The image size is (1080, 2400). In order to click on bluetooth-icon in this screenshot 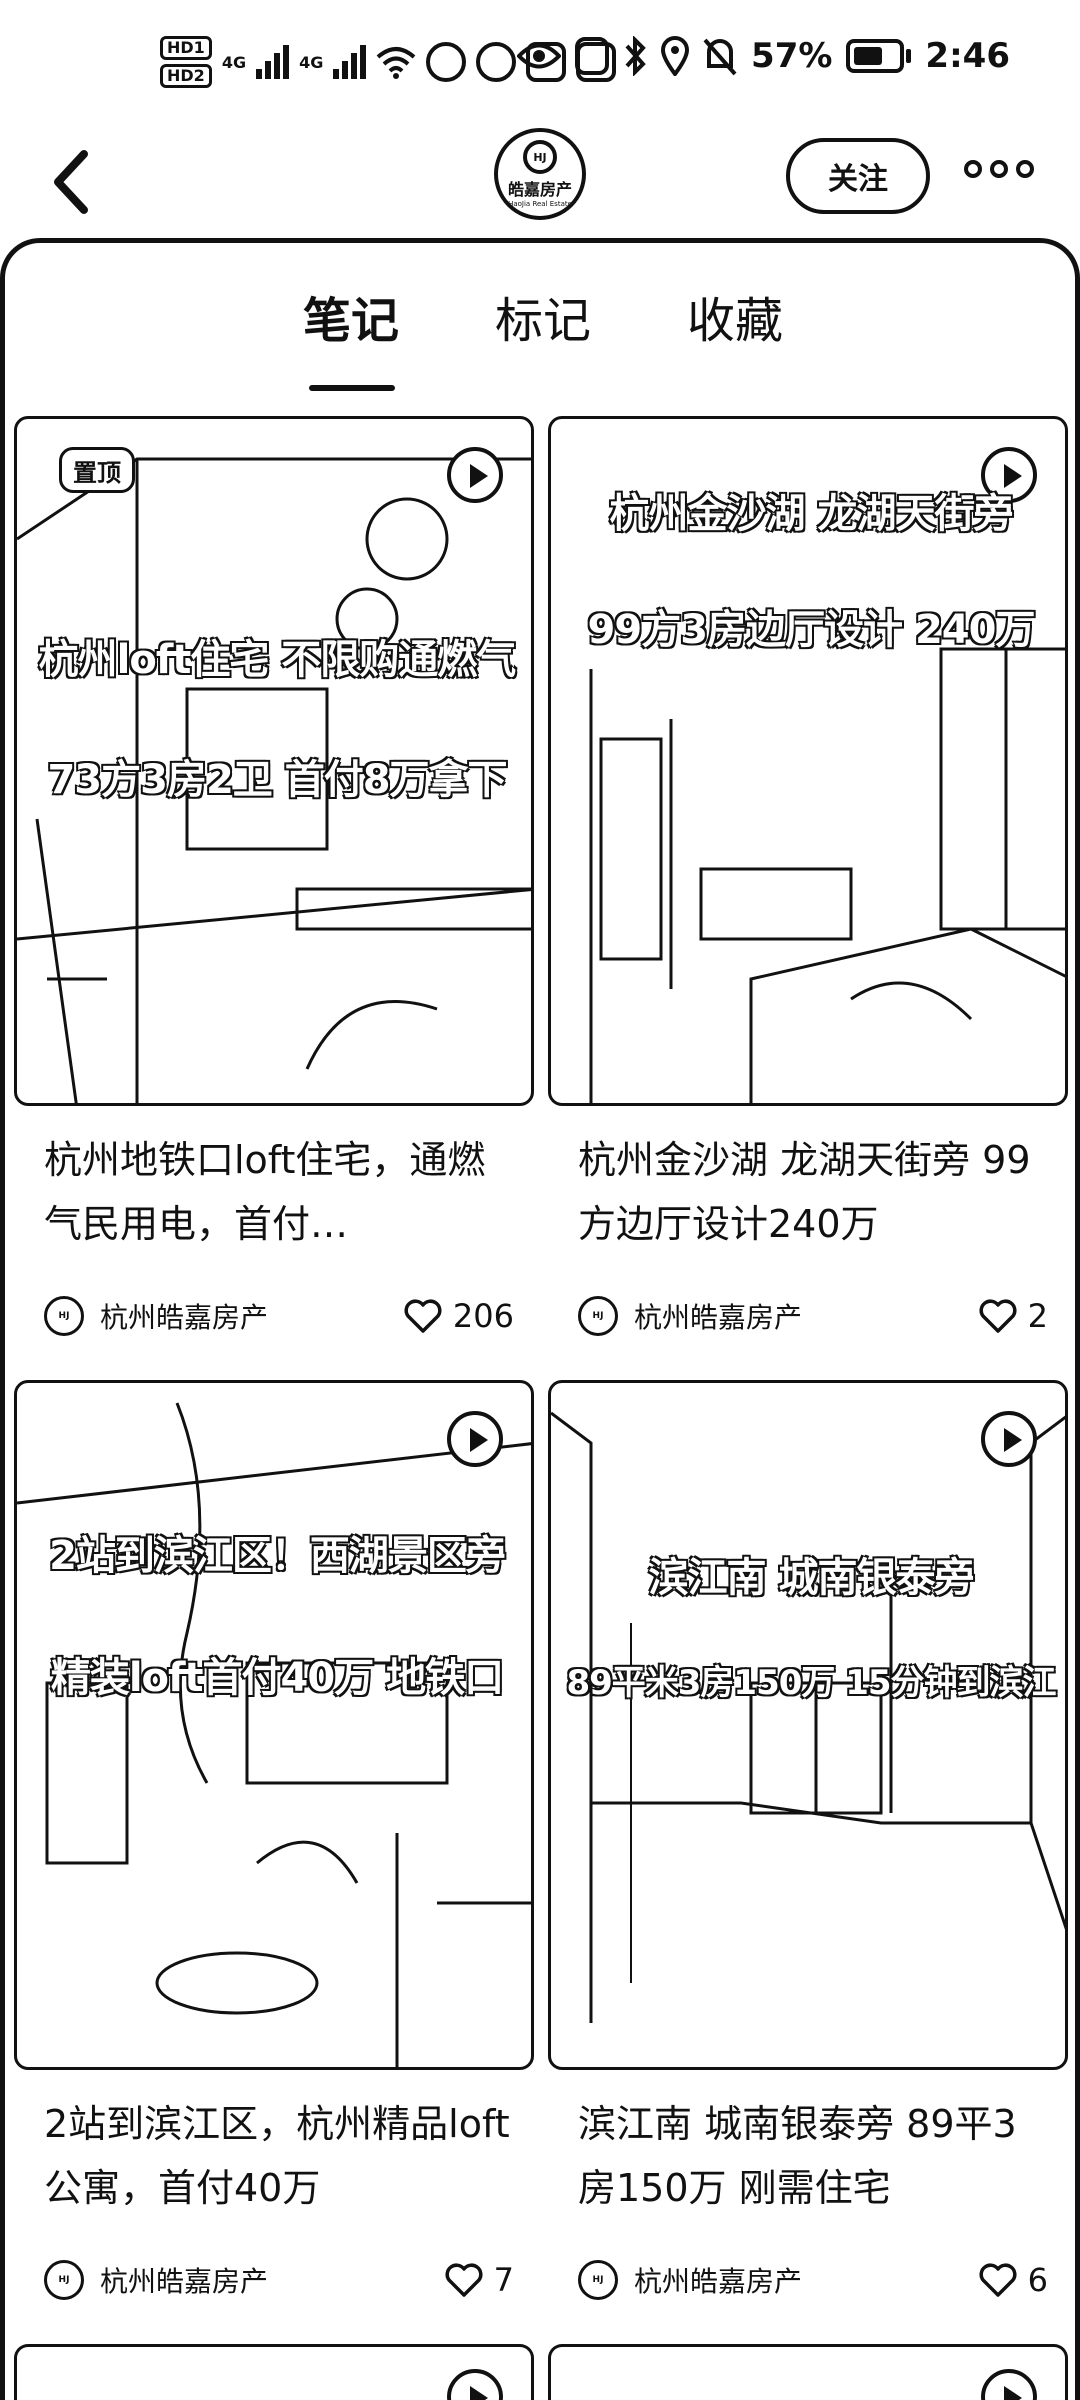, I will do `click(635, 56)`.